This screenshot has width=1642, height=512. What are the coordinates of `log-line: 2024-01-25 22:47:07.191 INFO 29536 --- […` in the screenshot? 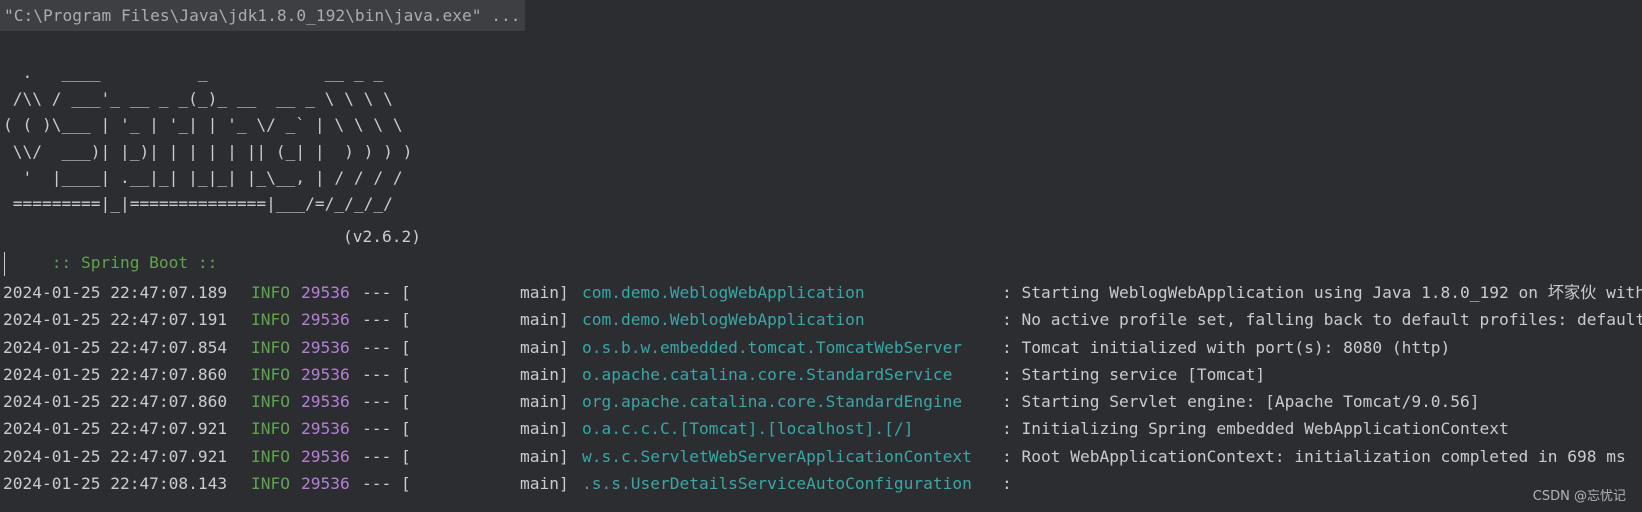 It's located at (821, 319).